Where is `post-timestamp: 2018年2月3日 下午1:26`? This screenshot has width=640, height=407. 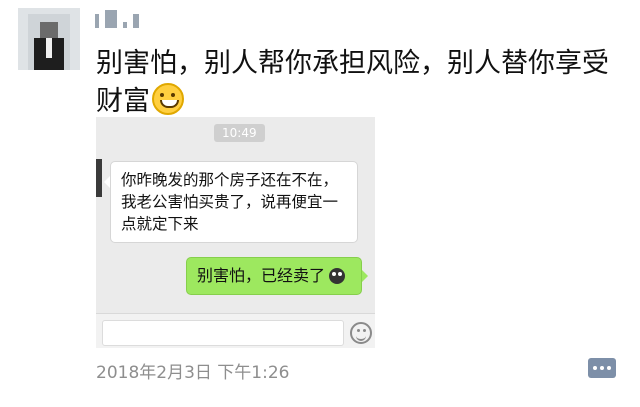 post-timestamp: 2018年2月3日 下午1:26 is located at coordinates (193, 373).